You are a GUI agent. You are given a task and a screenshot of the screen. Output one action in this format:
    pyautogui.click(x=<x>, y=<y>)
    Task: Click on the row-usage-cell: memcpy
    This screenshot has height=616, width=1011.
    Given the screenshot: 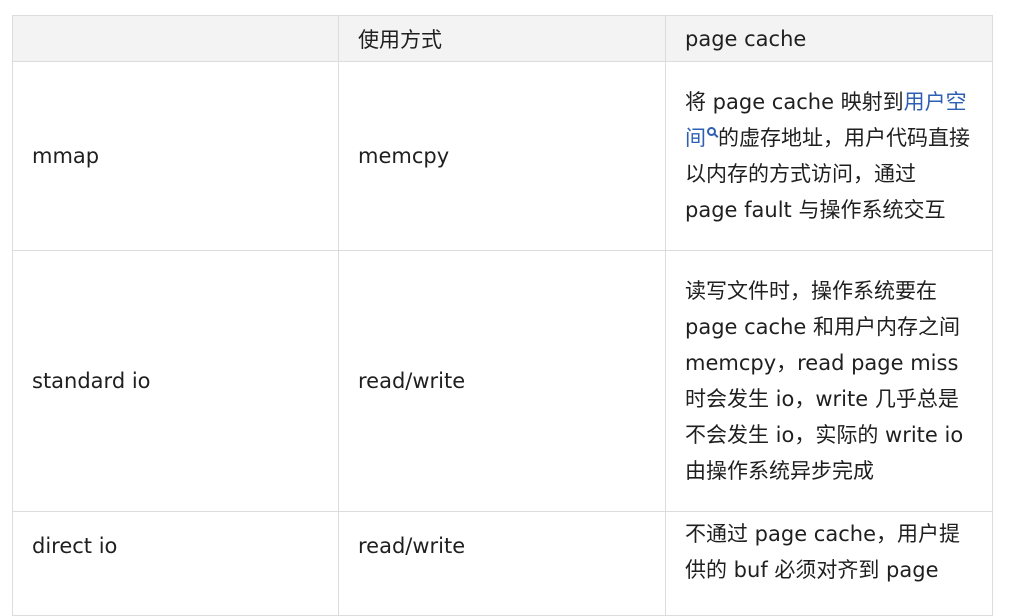 What is the action you would take?
    pyautogui.click(x=502, y=156)
    